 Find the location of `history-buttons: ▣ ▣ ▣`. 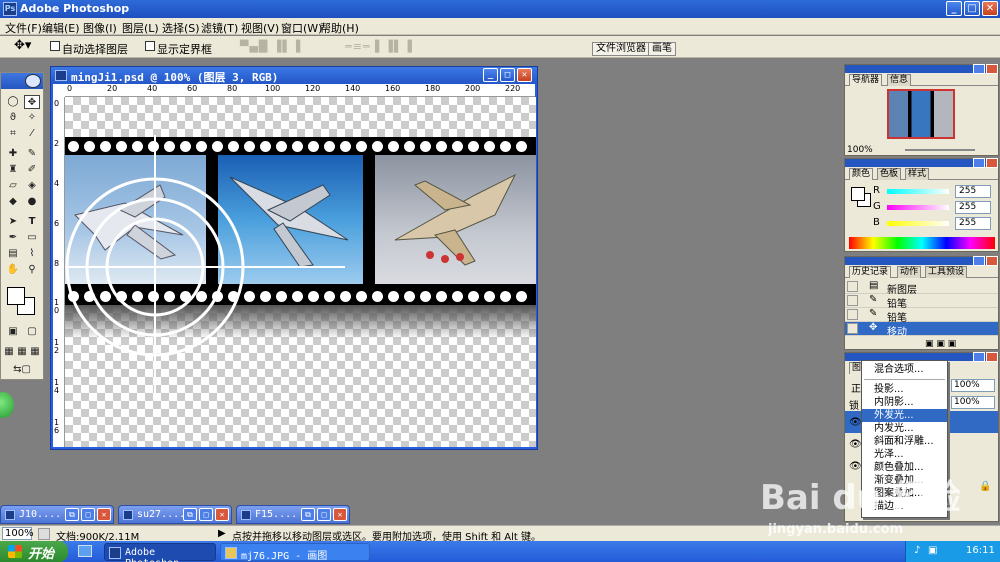

history-buttons: ▣ ▣ ▣ is located at coordinates (940, 344).